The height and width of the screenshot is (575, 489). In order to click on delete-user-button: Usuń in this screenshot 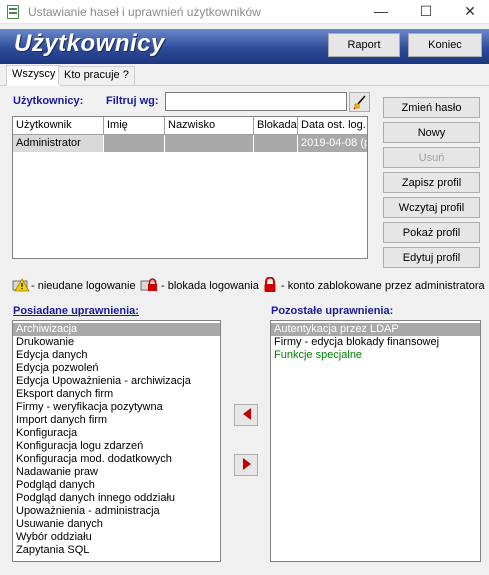, I will do `click(431, 157)`.